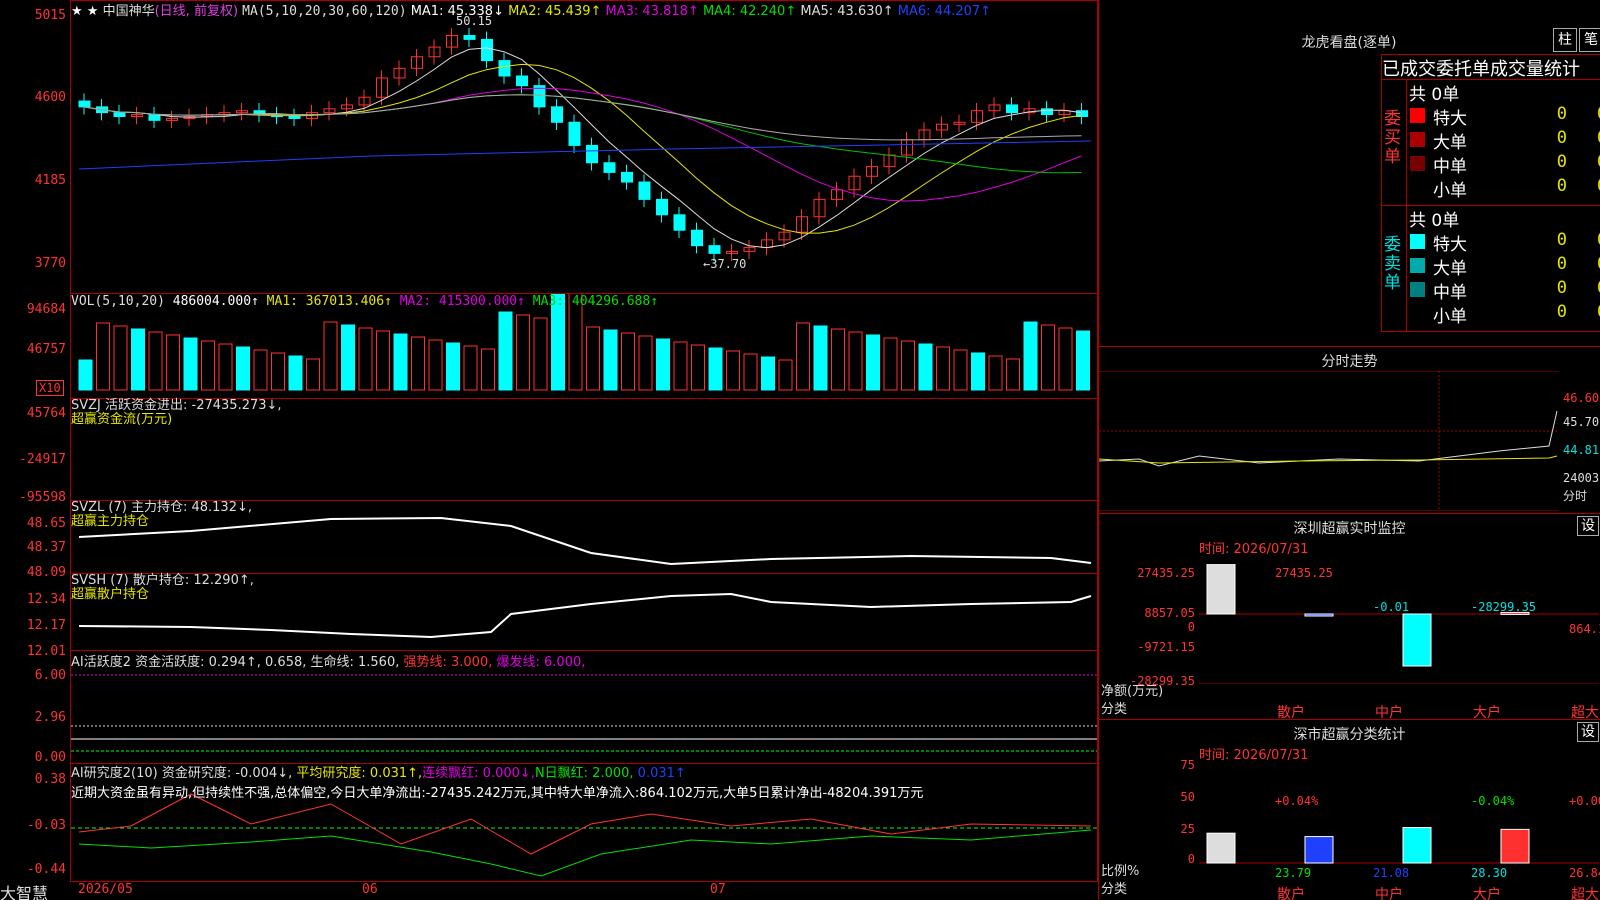  I want to click on monitor-value: 27435.25, so click(1304, 573).